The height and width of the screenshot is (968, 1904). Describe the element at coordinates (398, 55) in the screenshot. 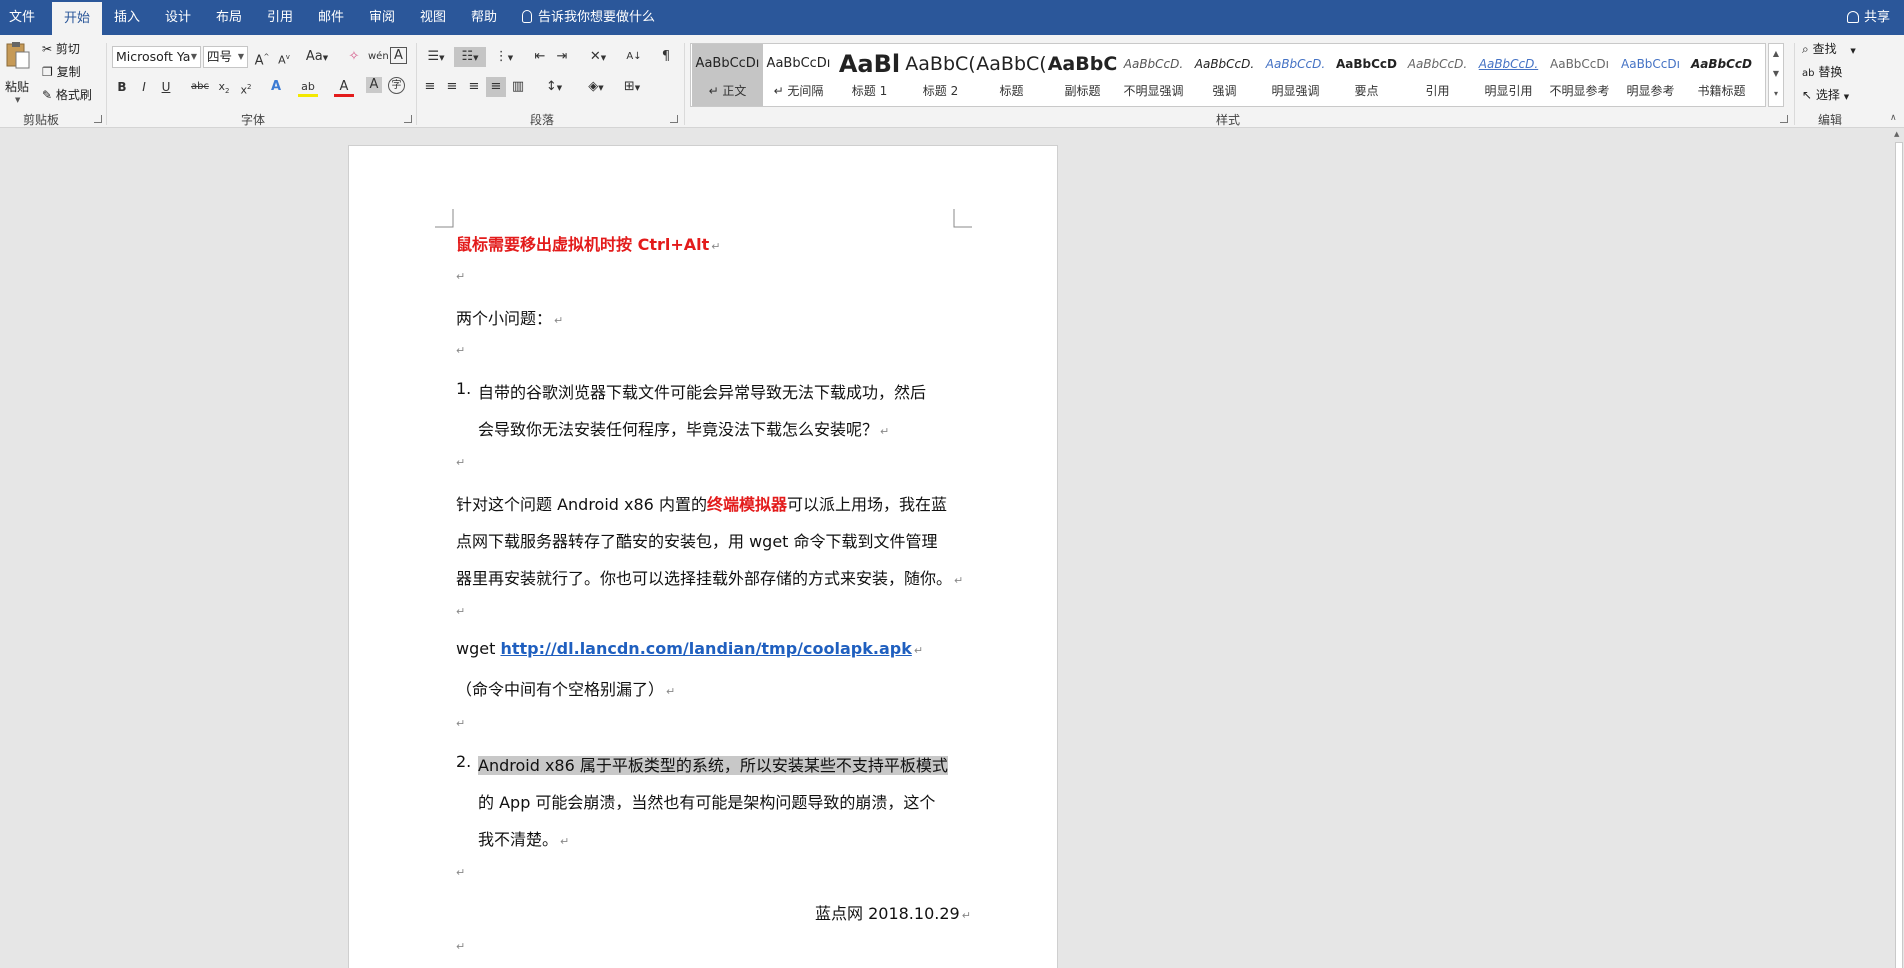

I see `char-border-icon: A` at that location.